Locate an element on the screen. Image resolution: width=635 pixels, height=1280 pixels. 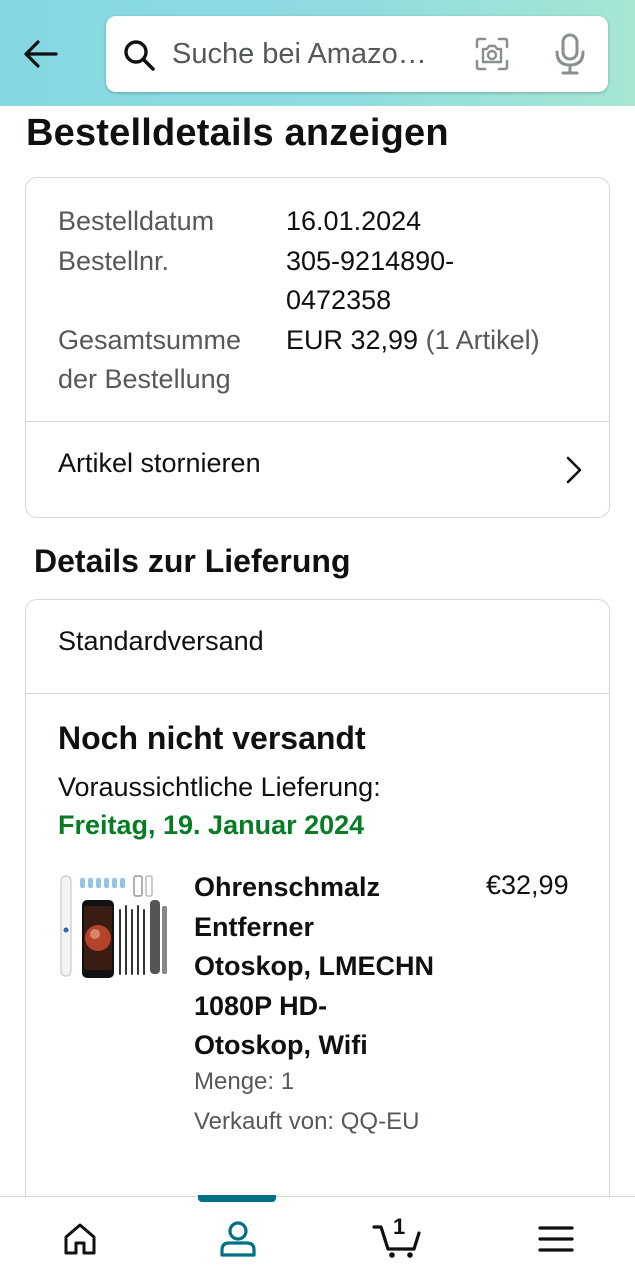
account-icon is located at coordinates (237, 1239).